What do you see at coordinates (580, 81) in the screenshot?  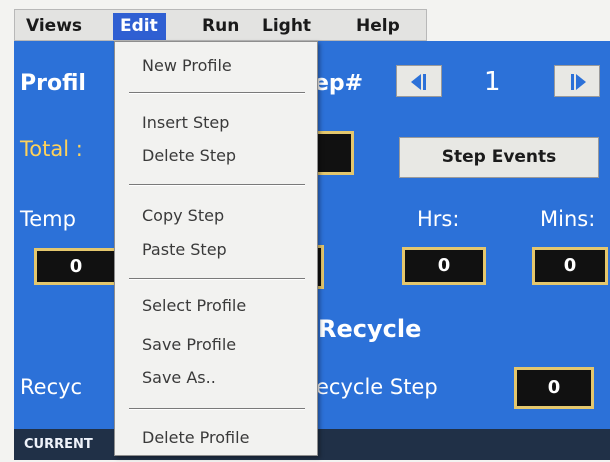 I see `arrow-right-icon` at bounding box center [580, 81].